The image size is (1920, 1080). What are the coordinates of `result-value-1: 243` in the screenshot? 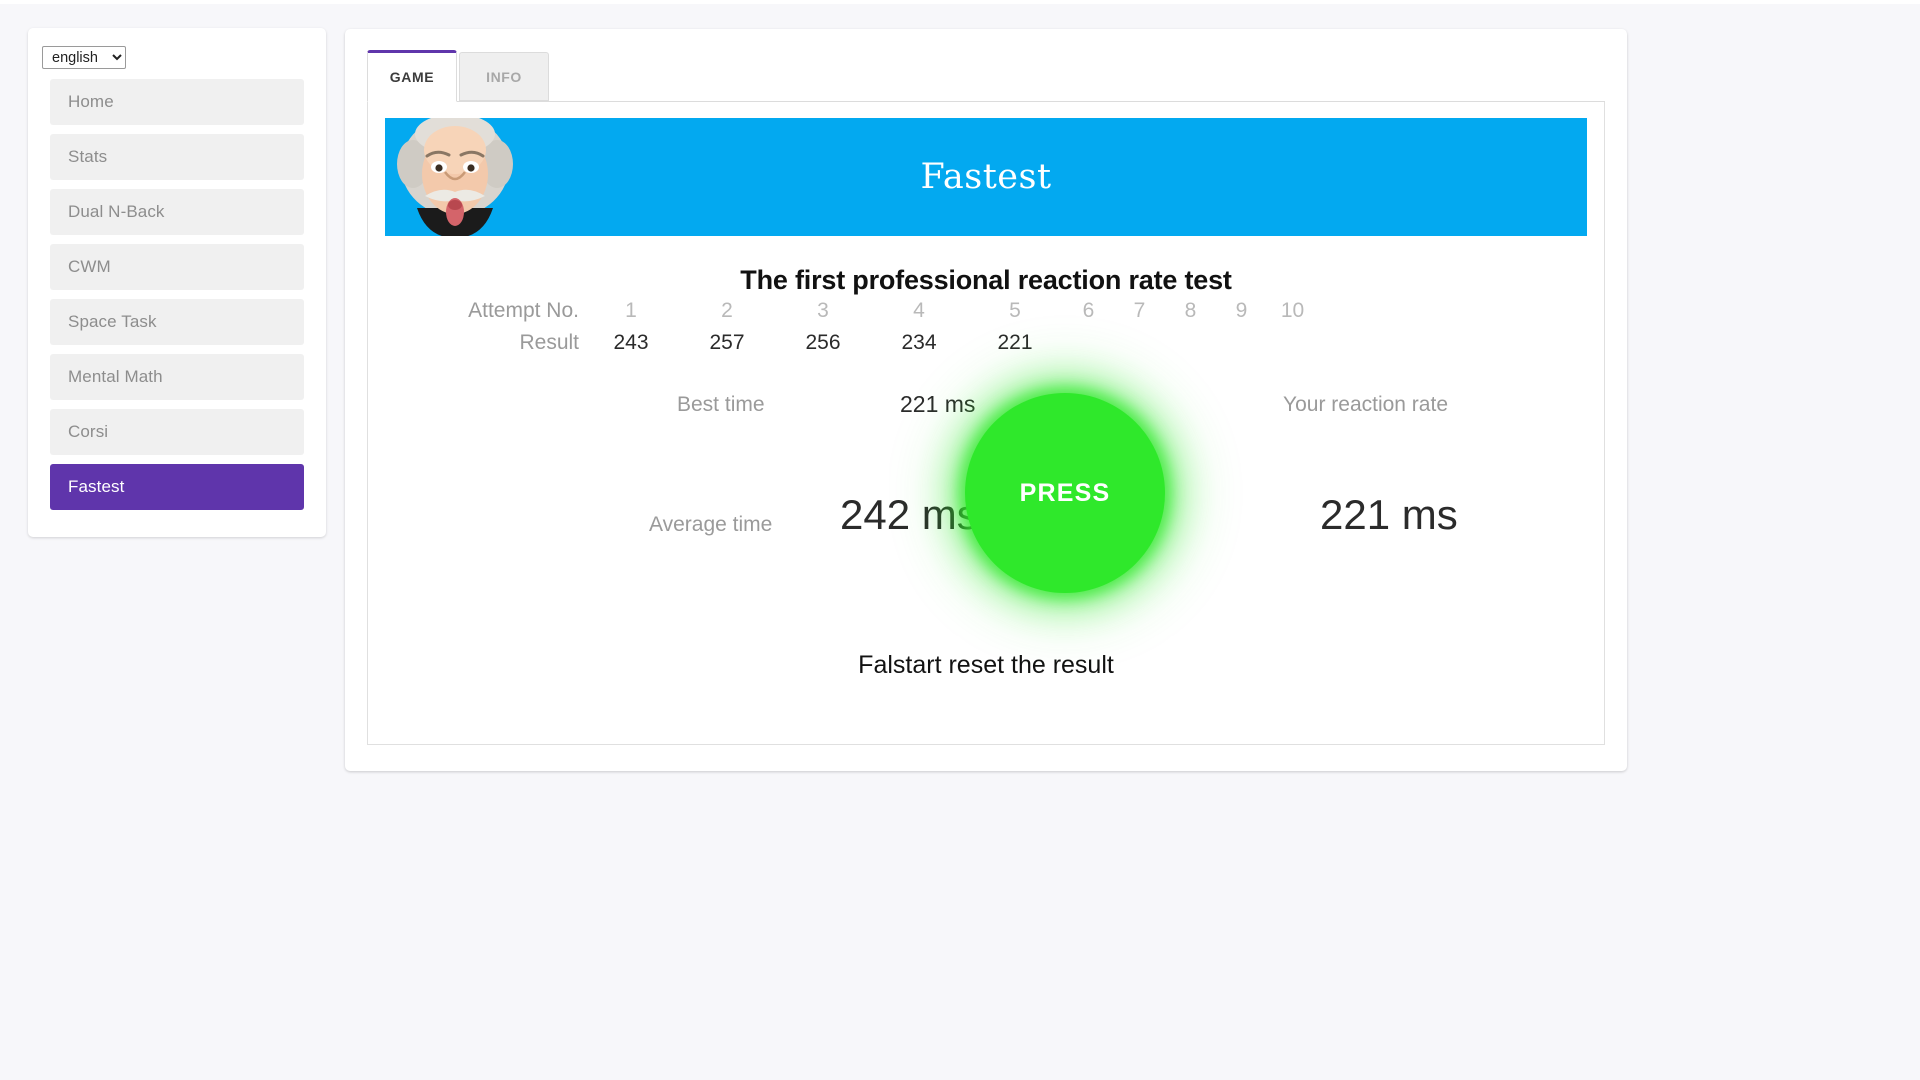 It's located at (631, 342).